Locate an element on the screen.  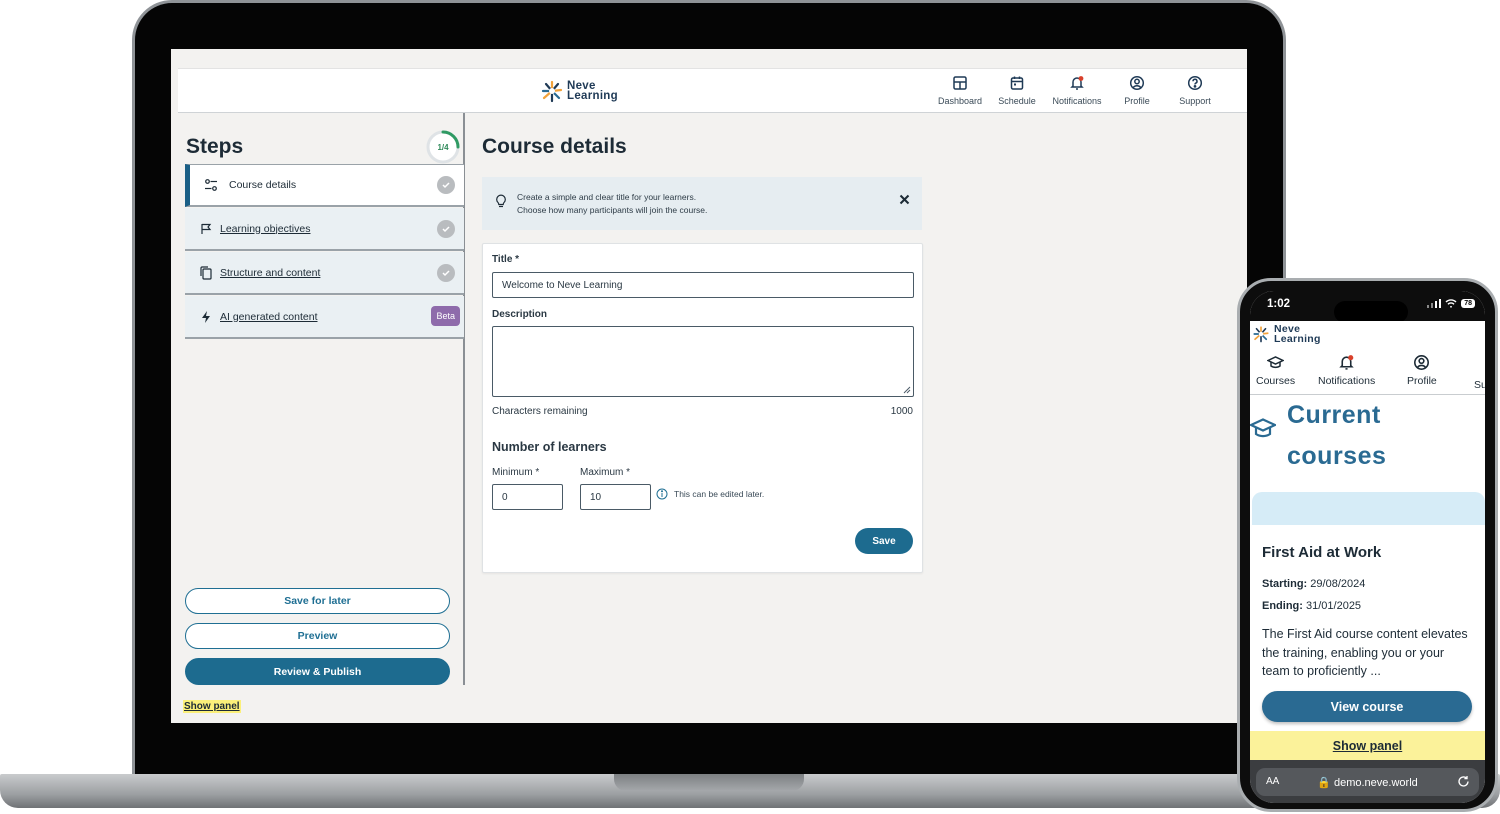
phone-brand-logo: Neve Learning is located at coordinates (1286, 334).